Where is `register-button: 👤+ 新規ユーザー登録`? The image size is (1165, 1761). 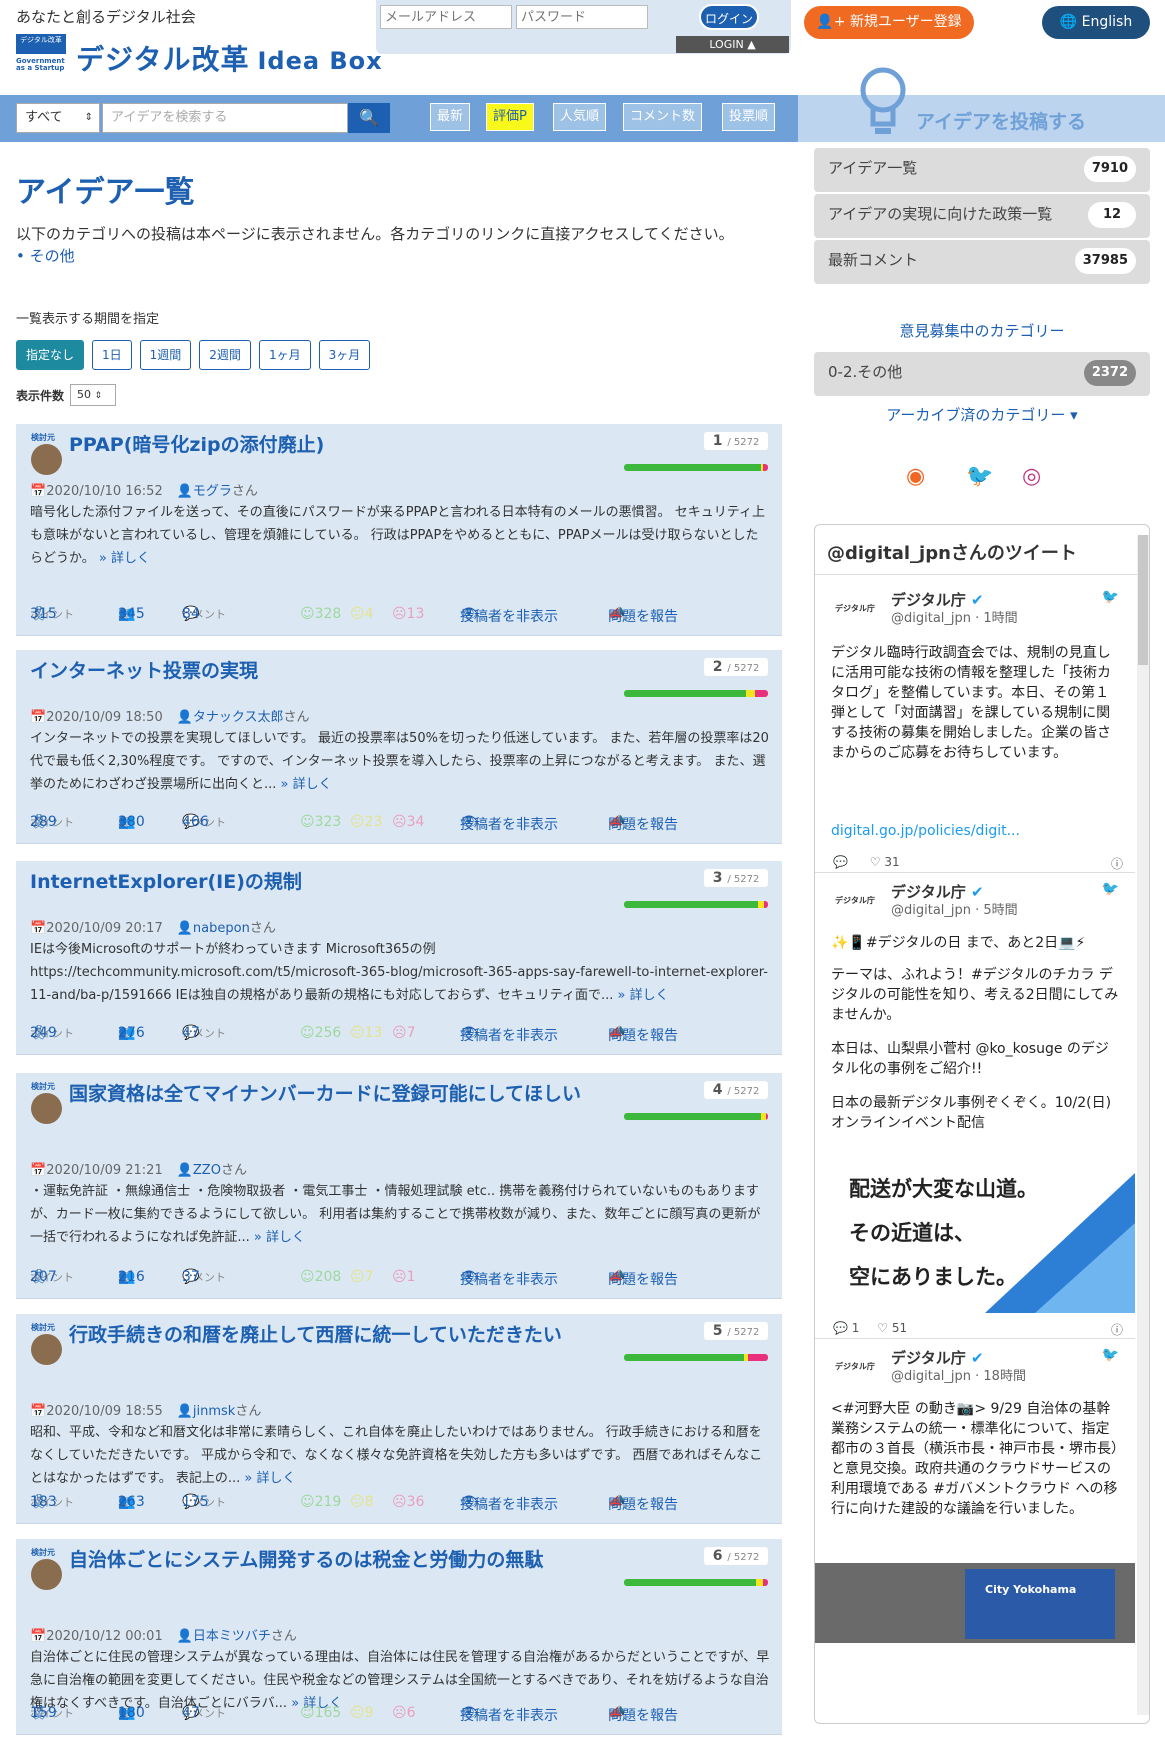 register-button: 👤+ 新規ユーザー登録 is located at coordinates (889, 22).